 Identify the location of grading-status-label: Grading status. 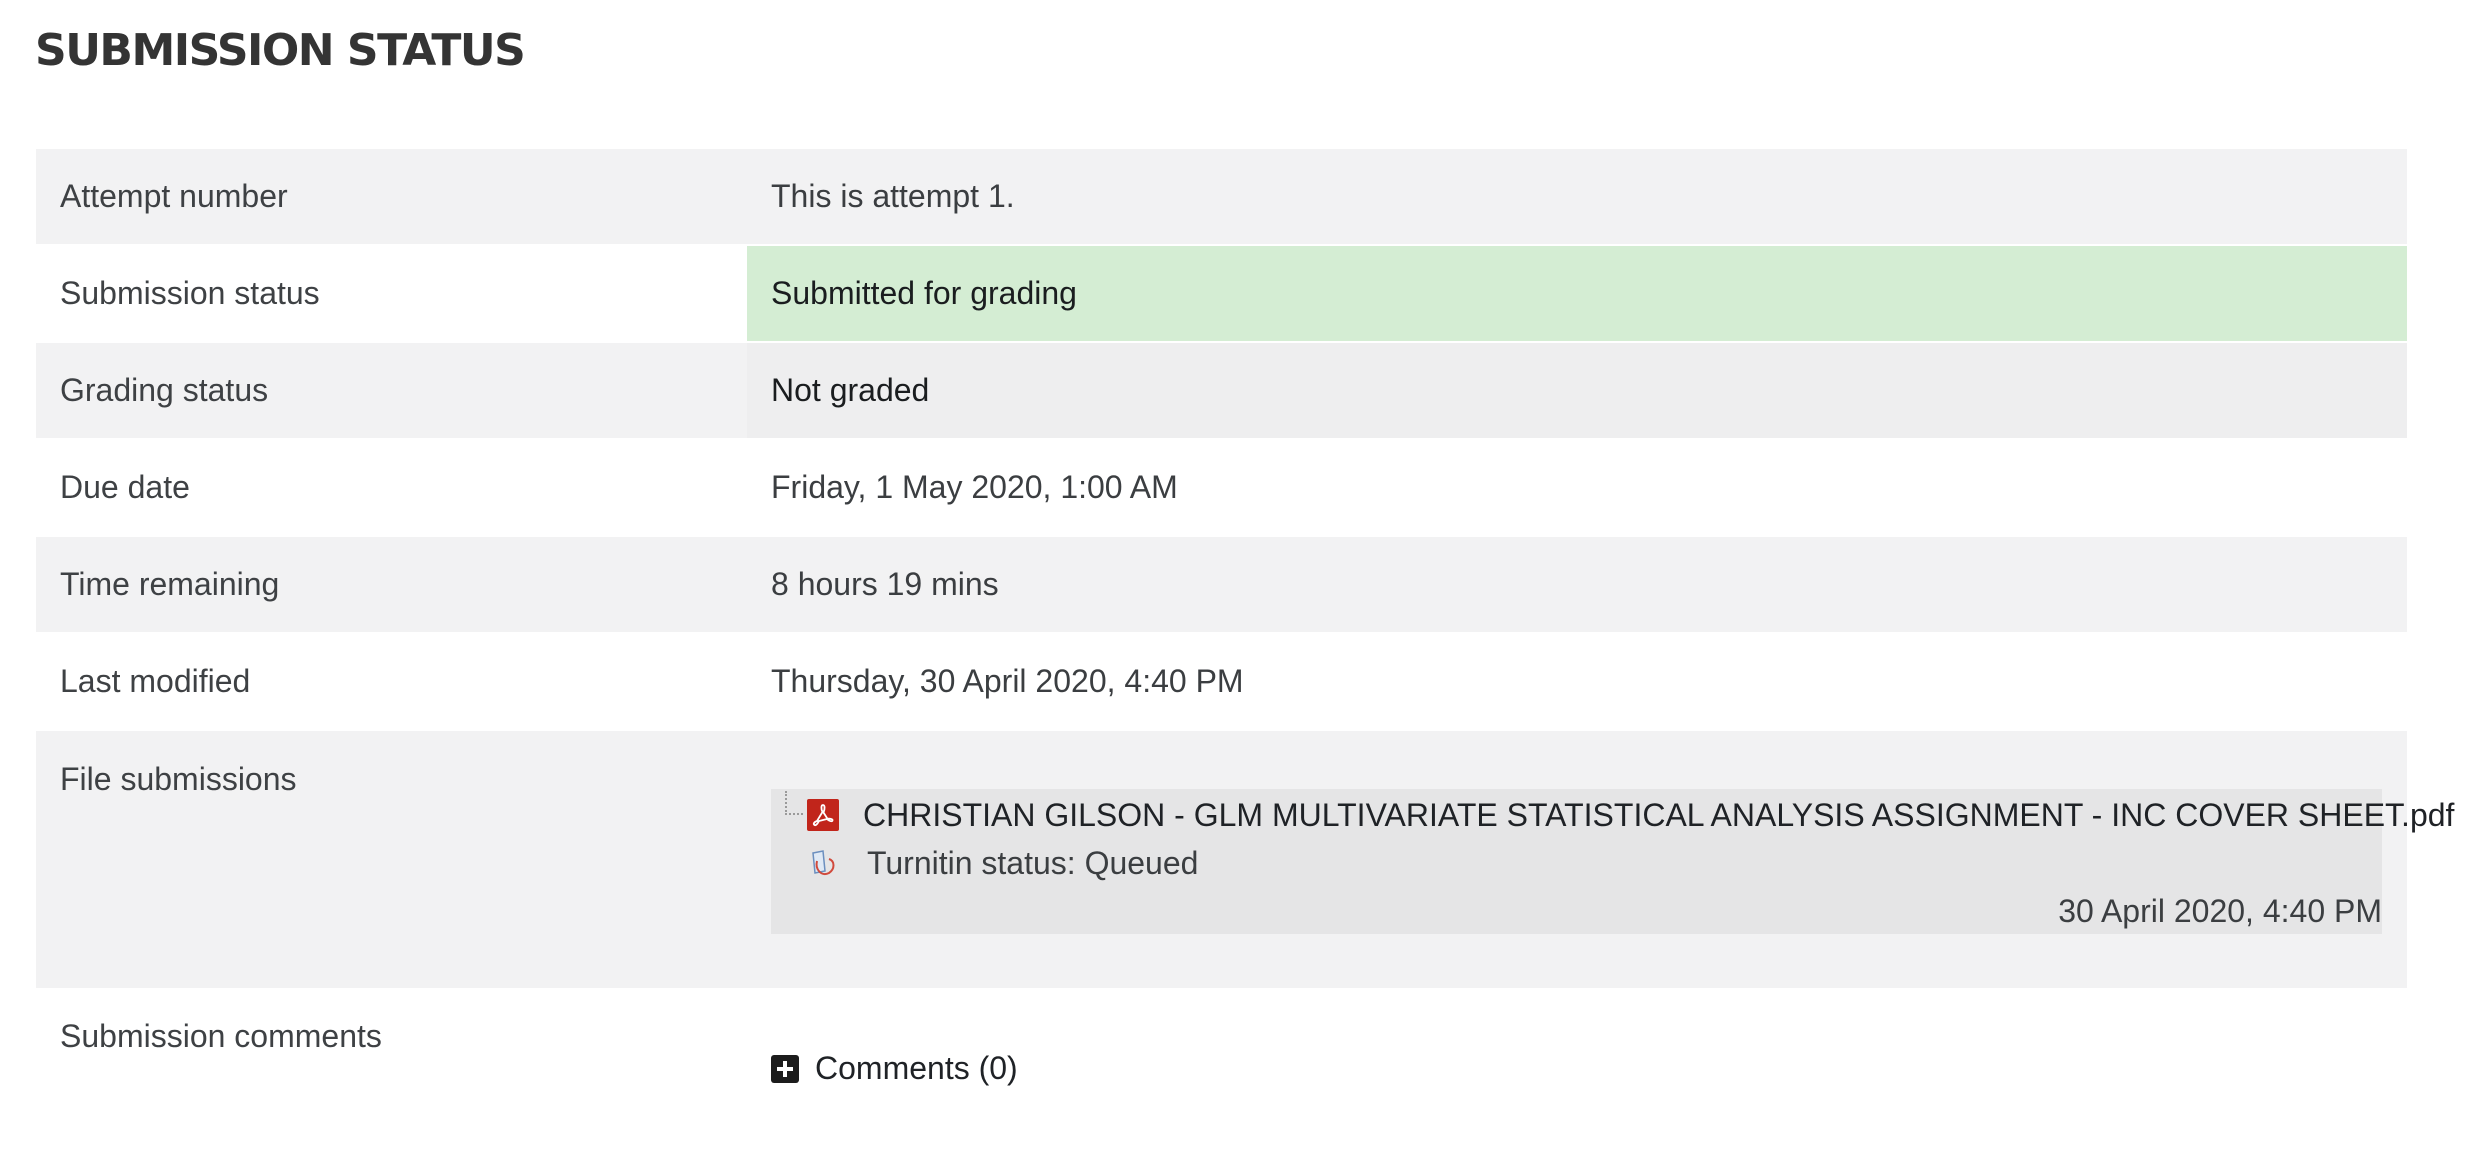
(391, 390).